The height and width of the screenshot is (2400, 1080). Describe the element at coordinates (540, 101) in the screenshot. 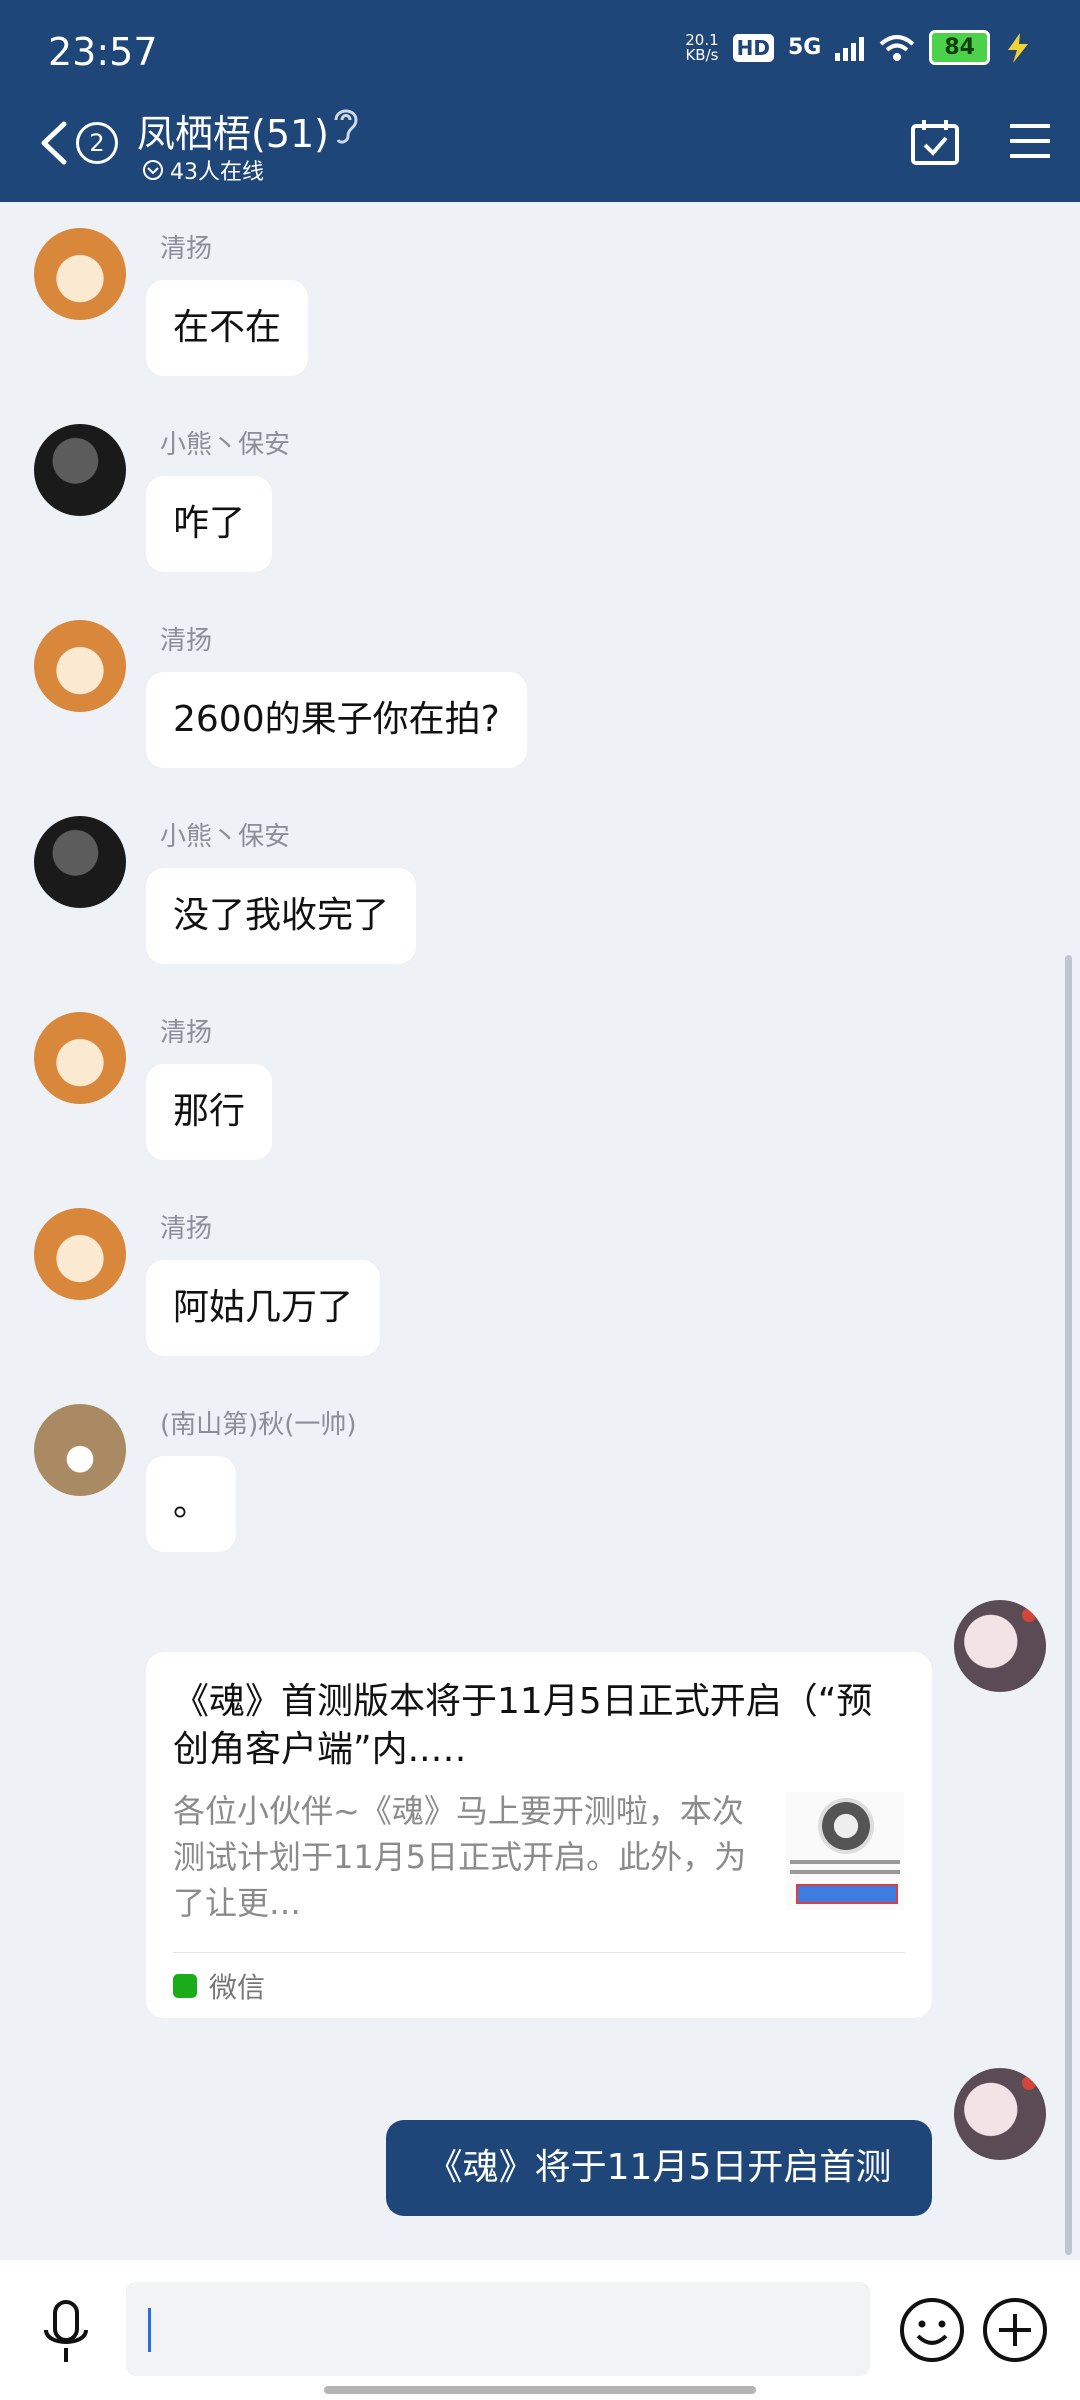

I see `chat-header: 23:57 20.1 KB/s HD 5G 84 2 凤栖梧(51) 43人在线` at that location.